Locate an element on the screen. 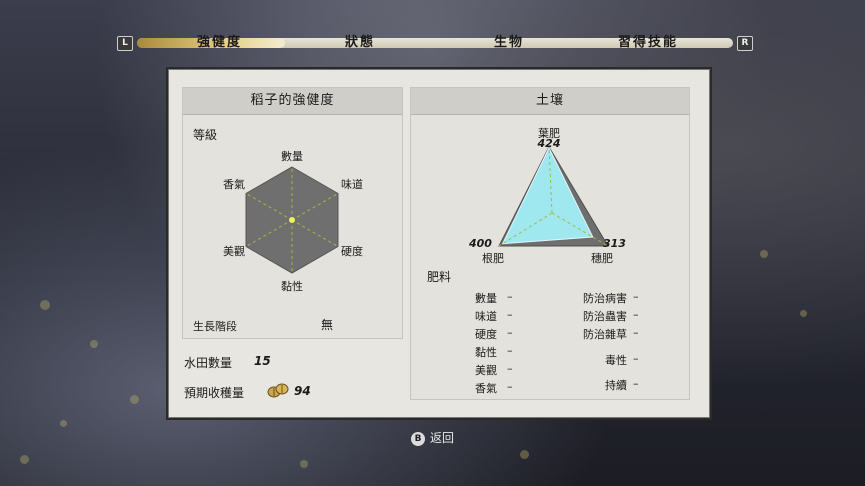 This screenshot has width=865, height=486. stat-weed-control-label: 防治雜草 is located at coordinates (605, 334).